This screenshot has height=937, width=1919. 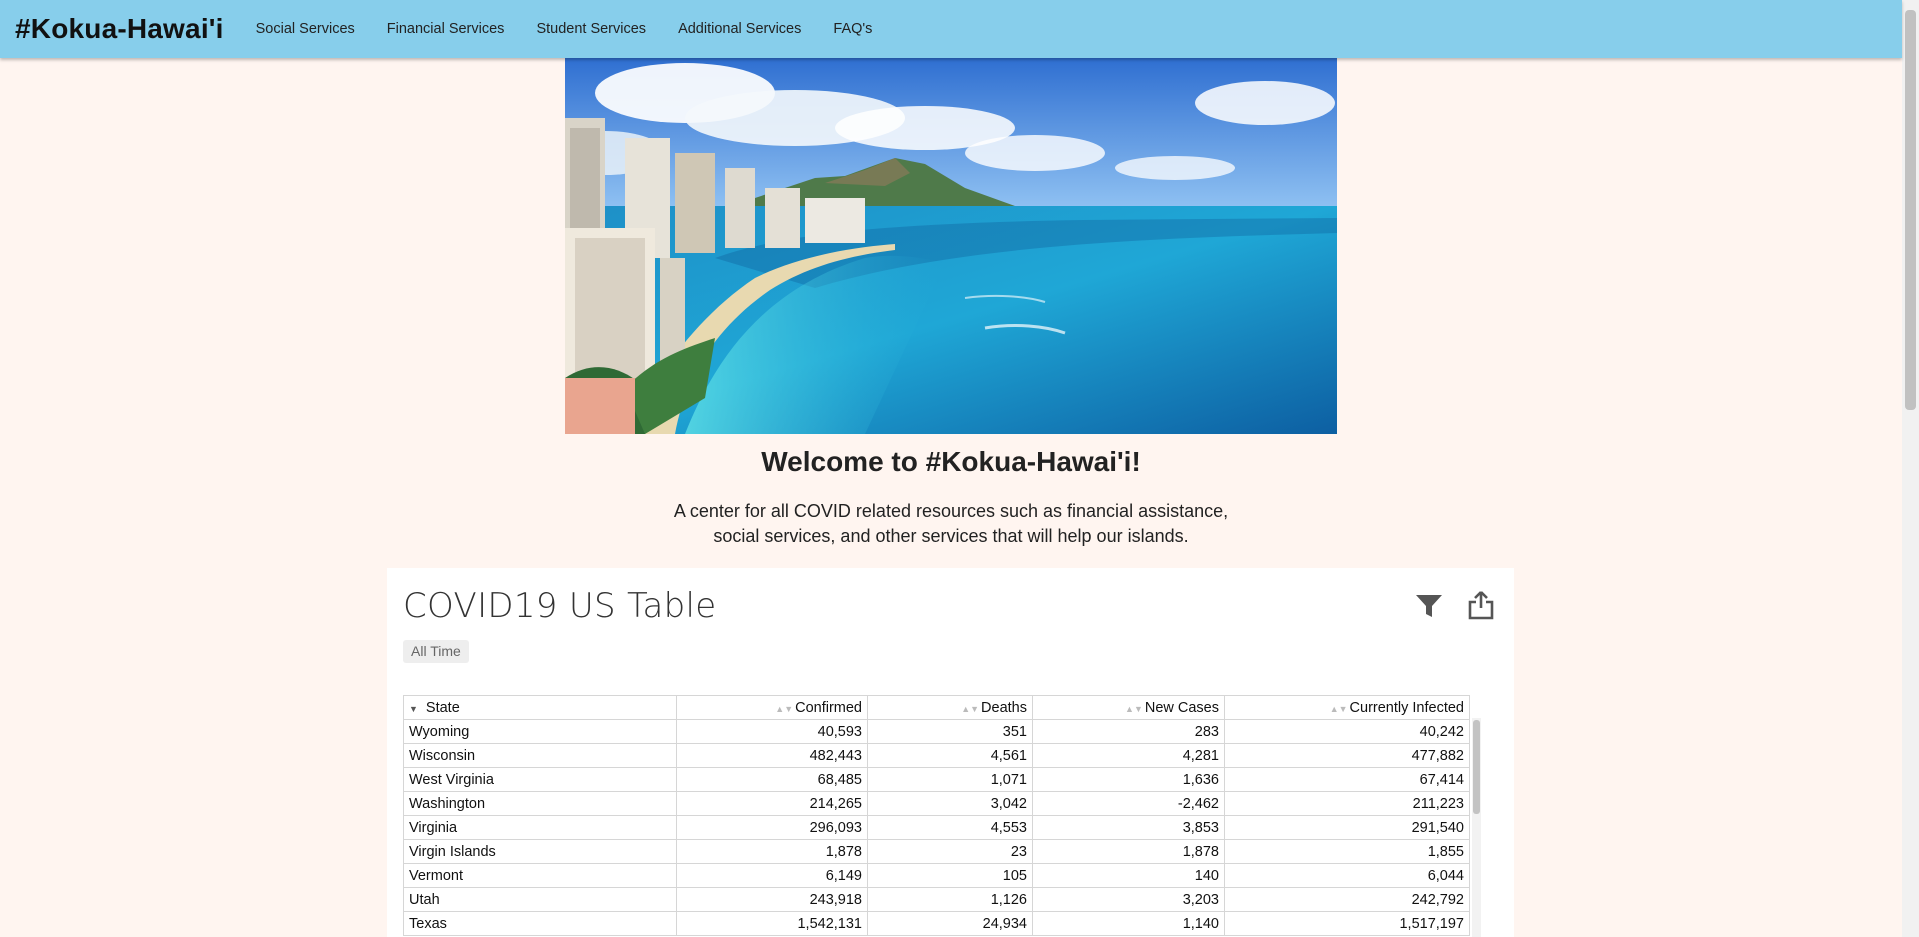 What do you see at coordinates (1347, 827) in the screenshot?
I see `cell-currently-infected: 291,540` at bounding box center [1347, 827].